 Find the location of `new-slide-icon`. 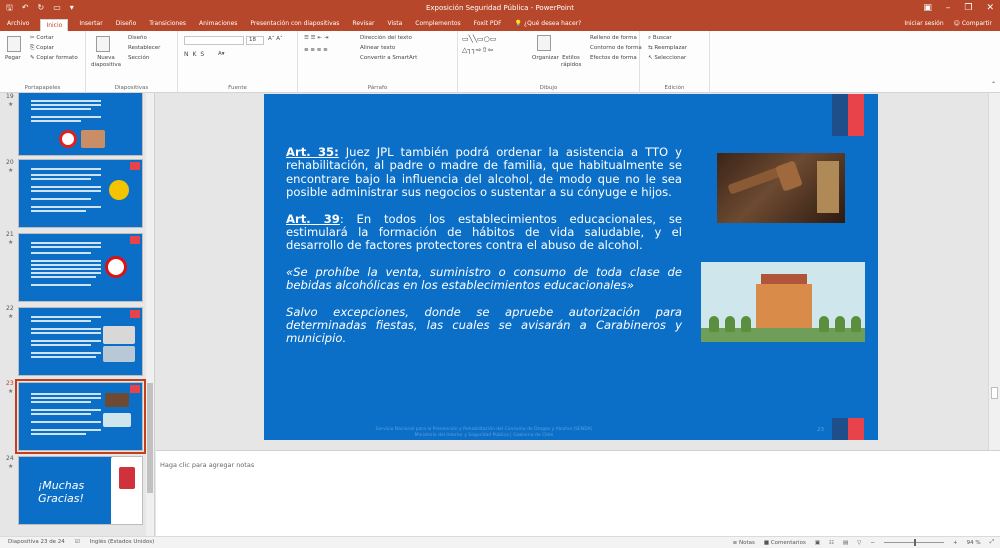

new-slide-icon is located at coordinates (103, 44).